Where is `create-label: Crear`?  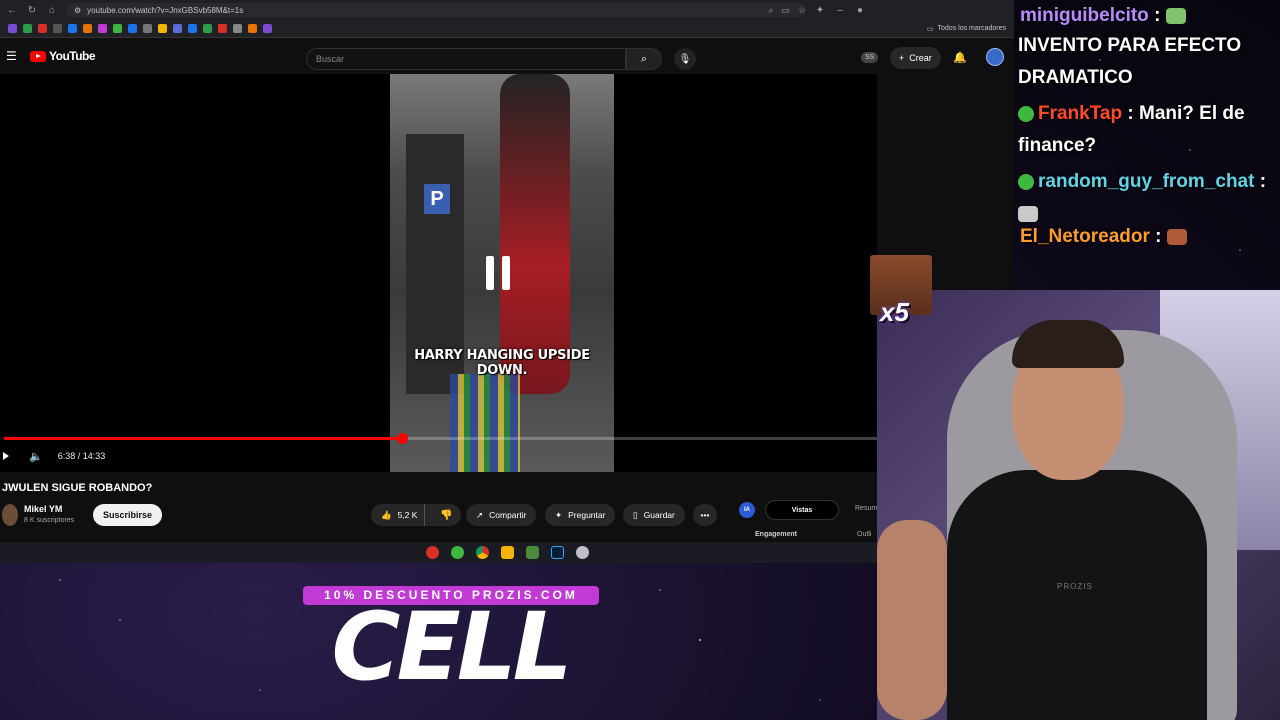
create-label: Crear is located at coordinates (920, 58).